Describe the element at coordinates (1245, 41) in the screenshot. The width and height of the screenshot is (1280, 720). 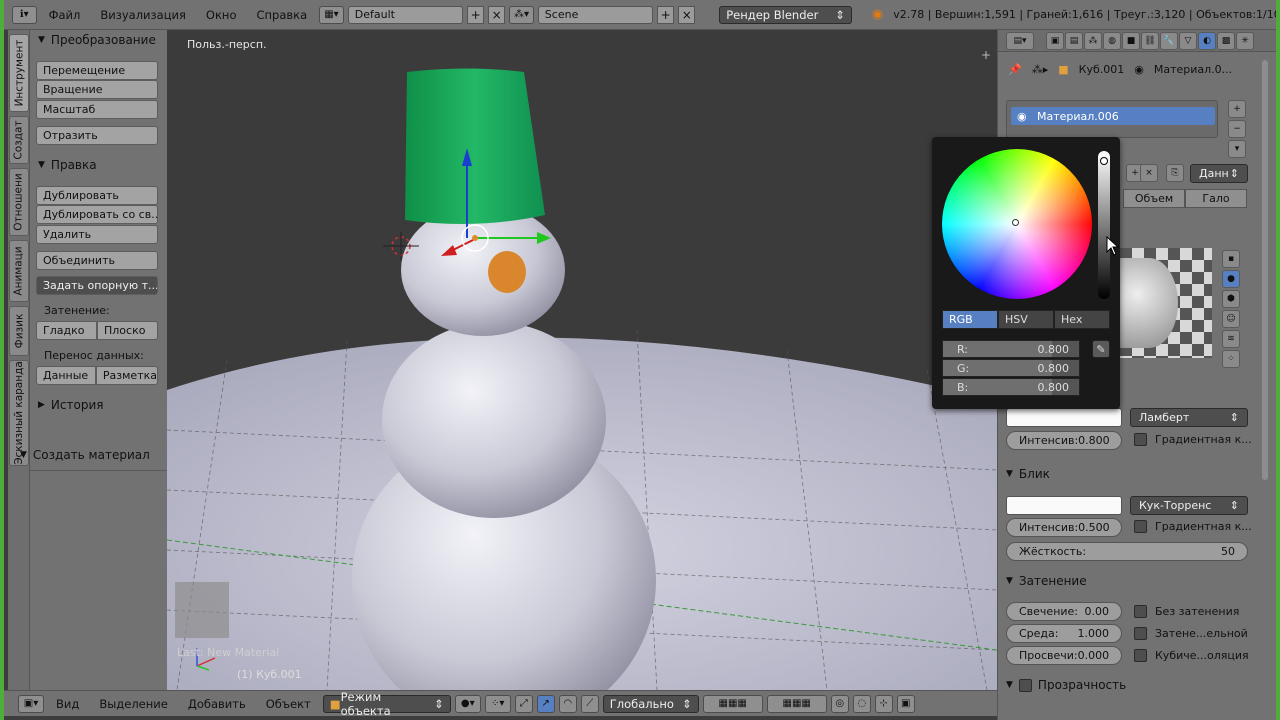
I see `particles-tab-icon: ✳` at that location.